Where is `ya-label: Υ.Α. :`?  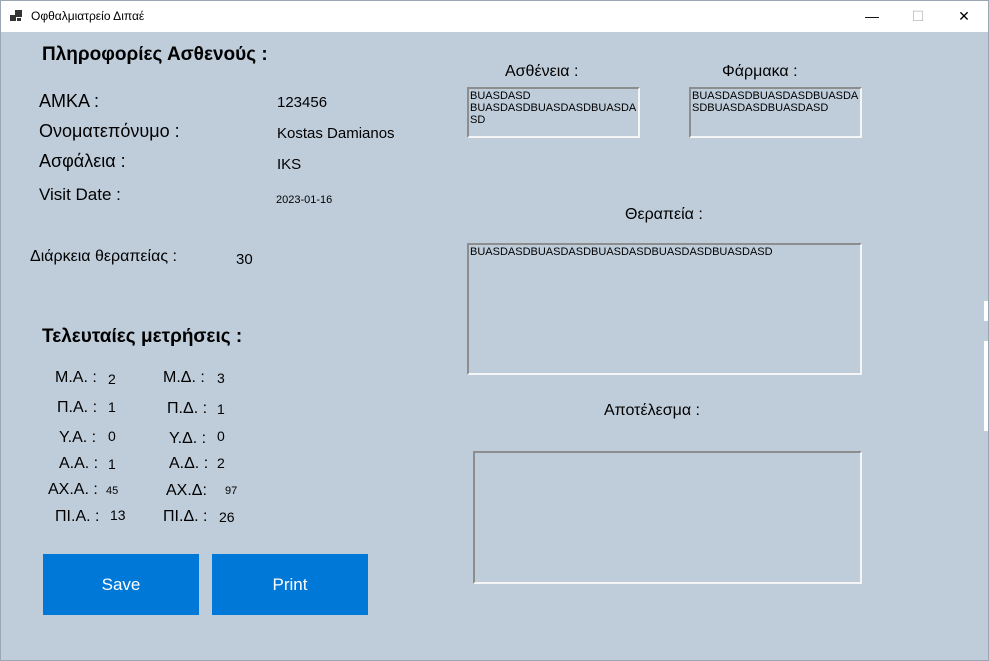
ya-label: Υ.Α. : is located at coordinates (78, 437).